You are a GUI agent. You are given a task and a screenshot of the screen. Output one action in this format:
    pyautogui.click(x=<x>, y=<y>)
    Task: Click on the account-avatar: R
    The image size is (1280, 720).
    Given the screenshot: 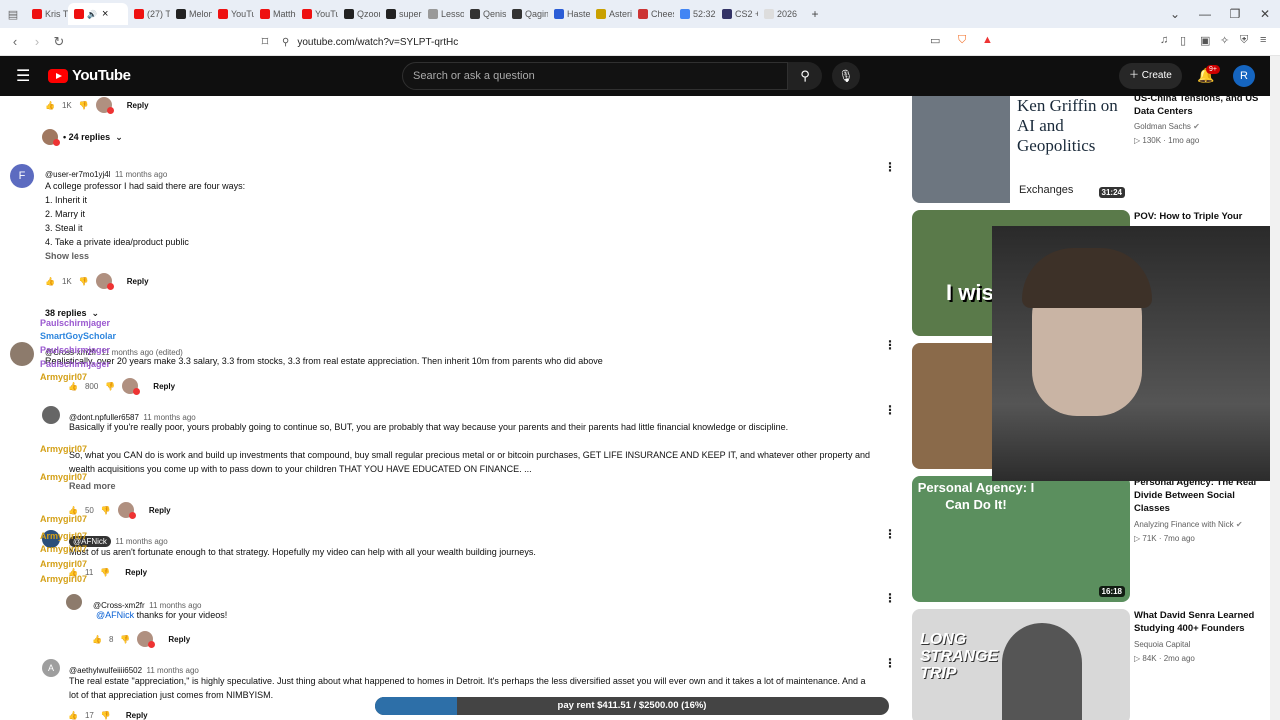 What is the action you would take?
    pyautogui.click(x=1244, y=76)
    